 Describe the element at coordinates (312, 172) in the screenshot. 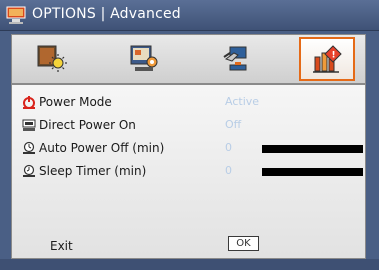

I see `sleep-timer-slider` at that location.